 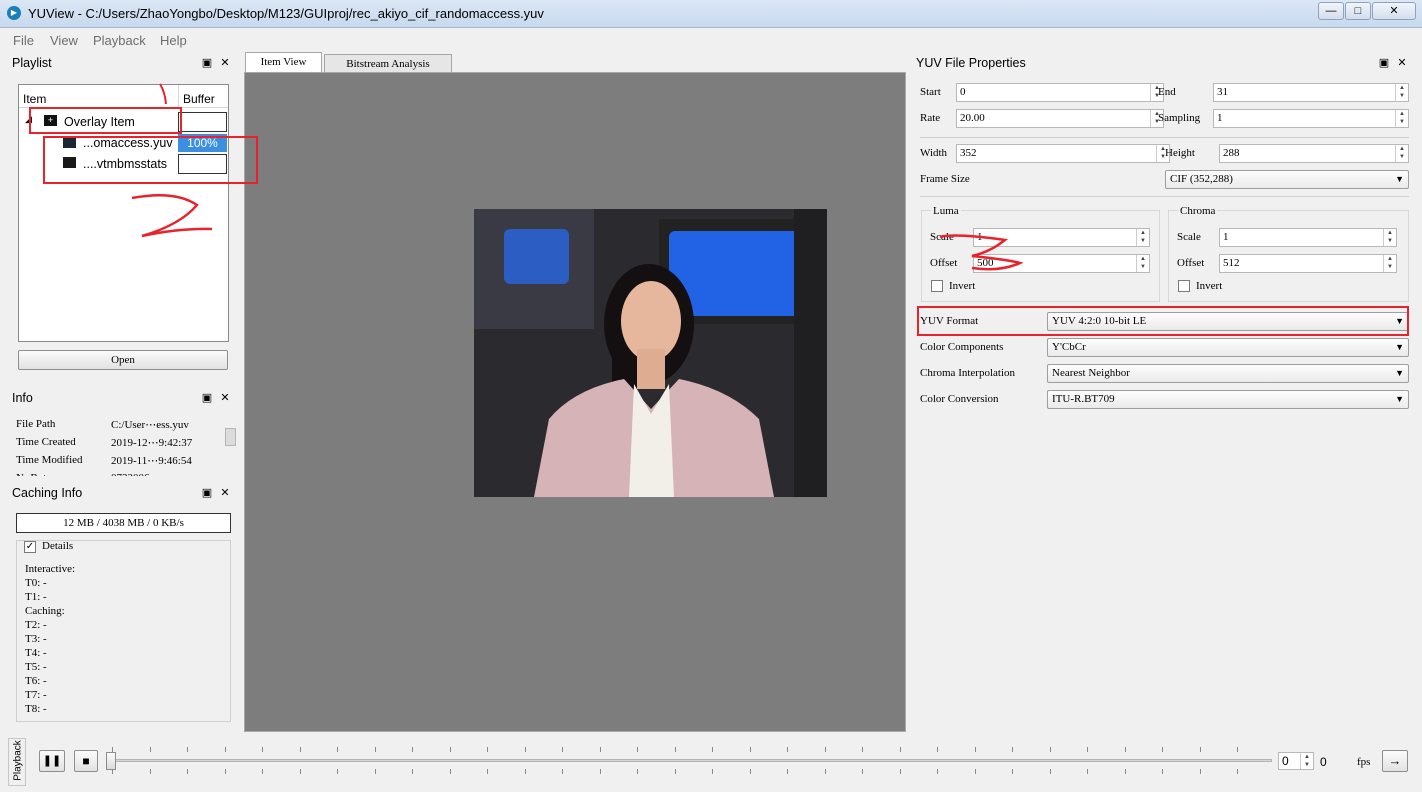 I want to click on arrow-right-icon: →, so click(x=1395, y=760).